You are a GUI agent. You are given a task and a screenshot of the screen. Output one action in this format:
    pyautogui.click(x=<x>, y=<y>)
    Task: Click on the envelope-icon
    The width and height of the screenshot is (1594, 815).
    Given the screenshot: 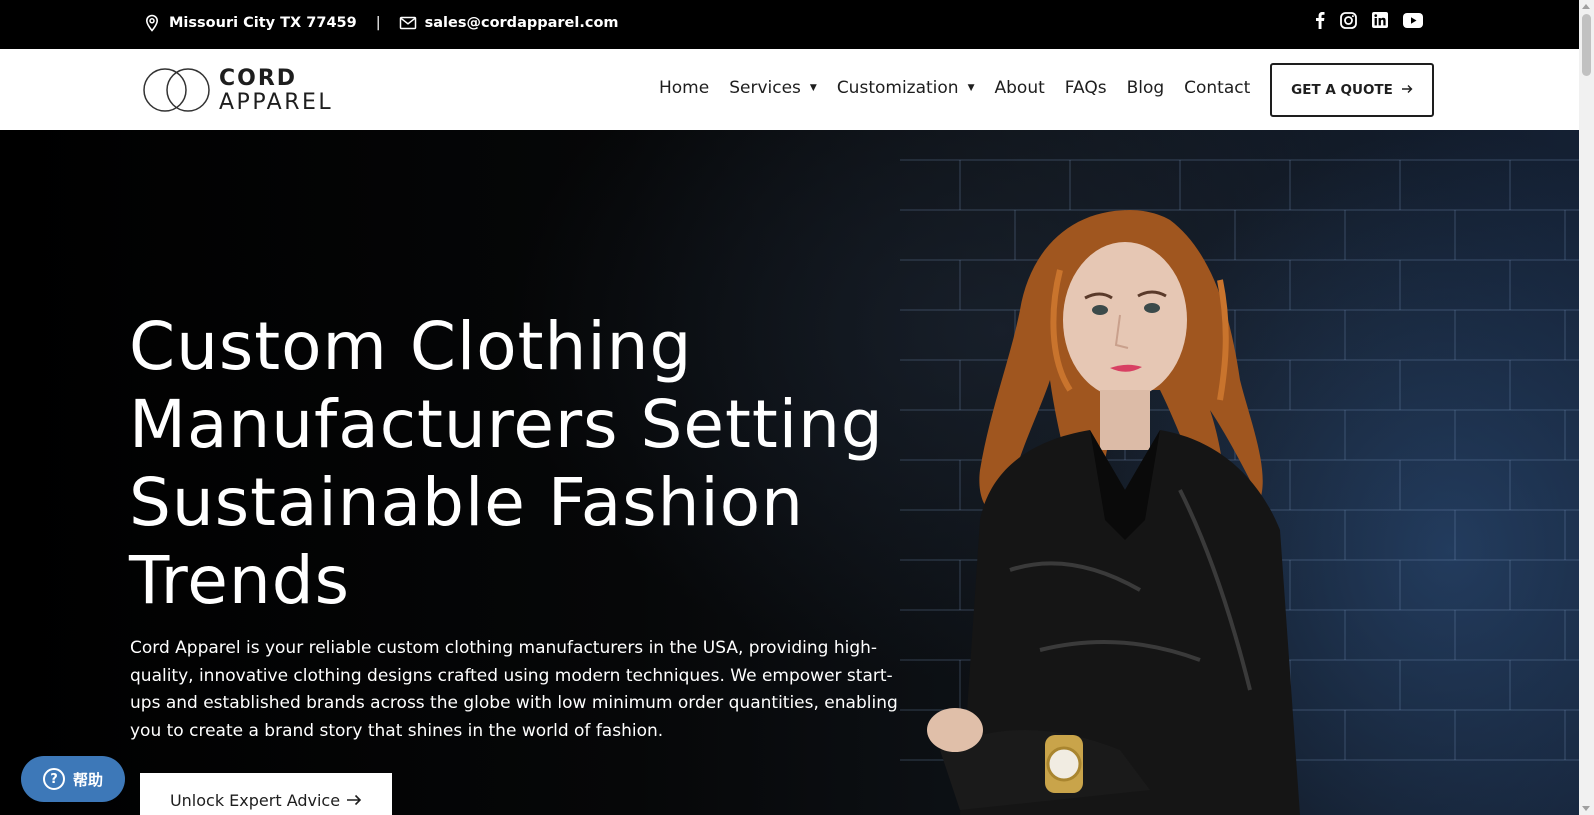 What is the action you would take?
    pyautogui.click(x=408, y=23)
    